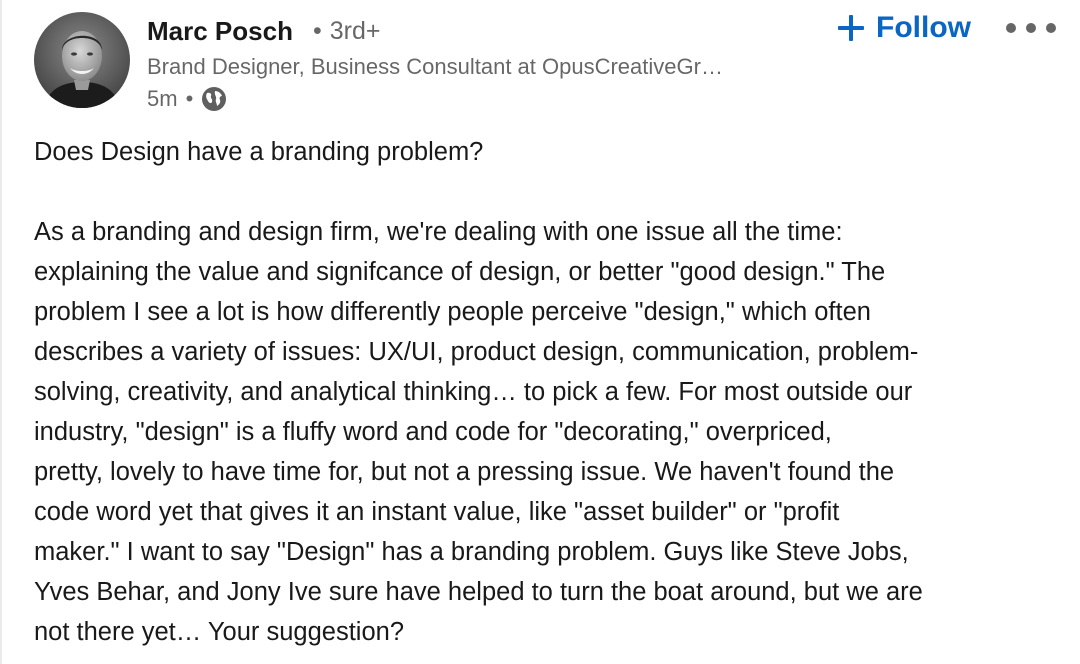 This screenshot has height=664, width=1080. I want to click on follow-label: Follow, so click(923, 27).